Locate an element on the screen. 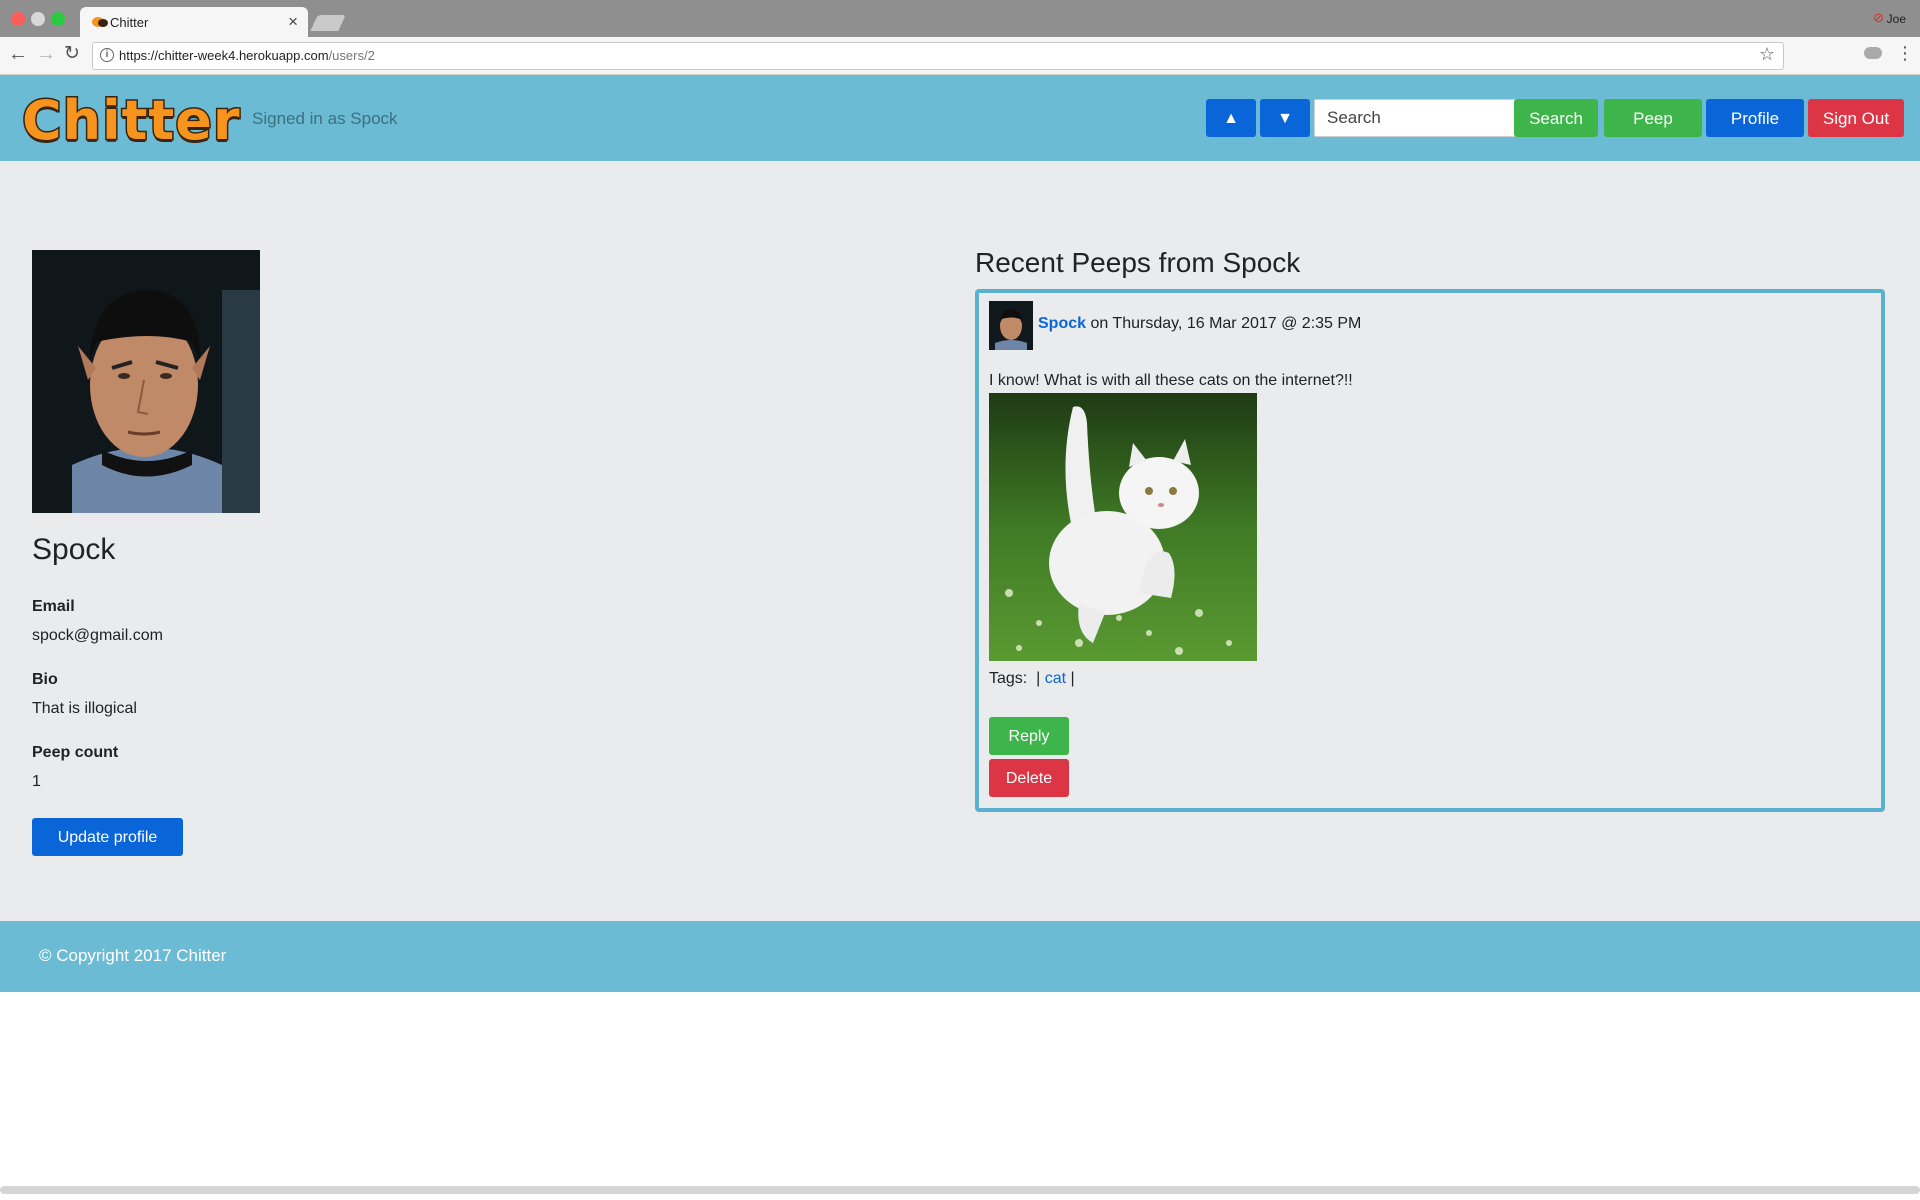 Image resolution: width=1920 pixels, height=1200 pixels. site-footer: © Copyright 2017 Chitter is located at coordinates (960, 956).